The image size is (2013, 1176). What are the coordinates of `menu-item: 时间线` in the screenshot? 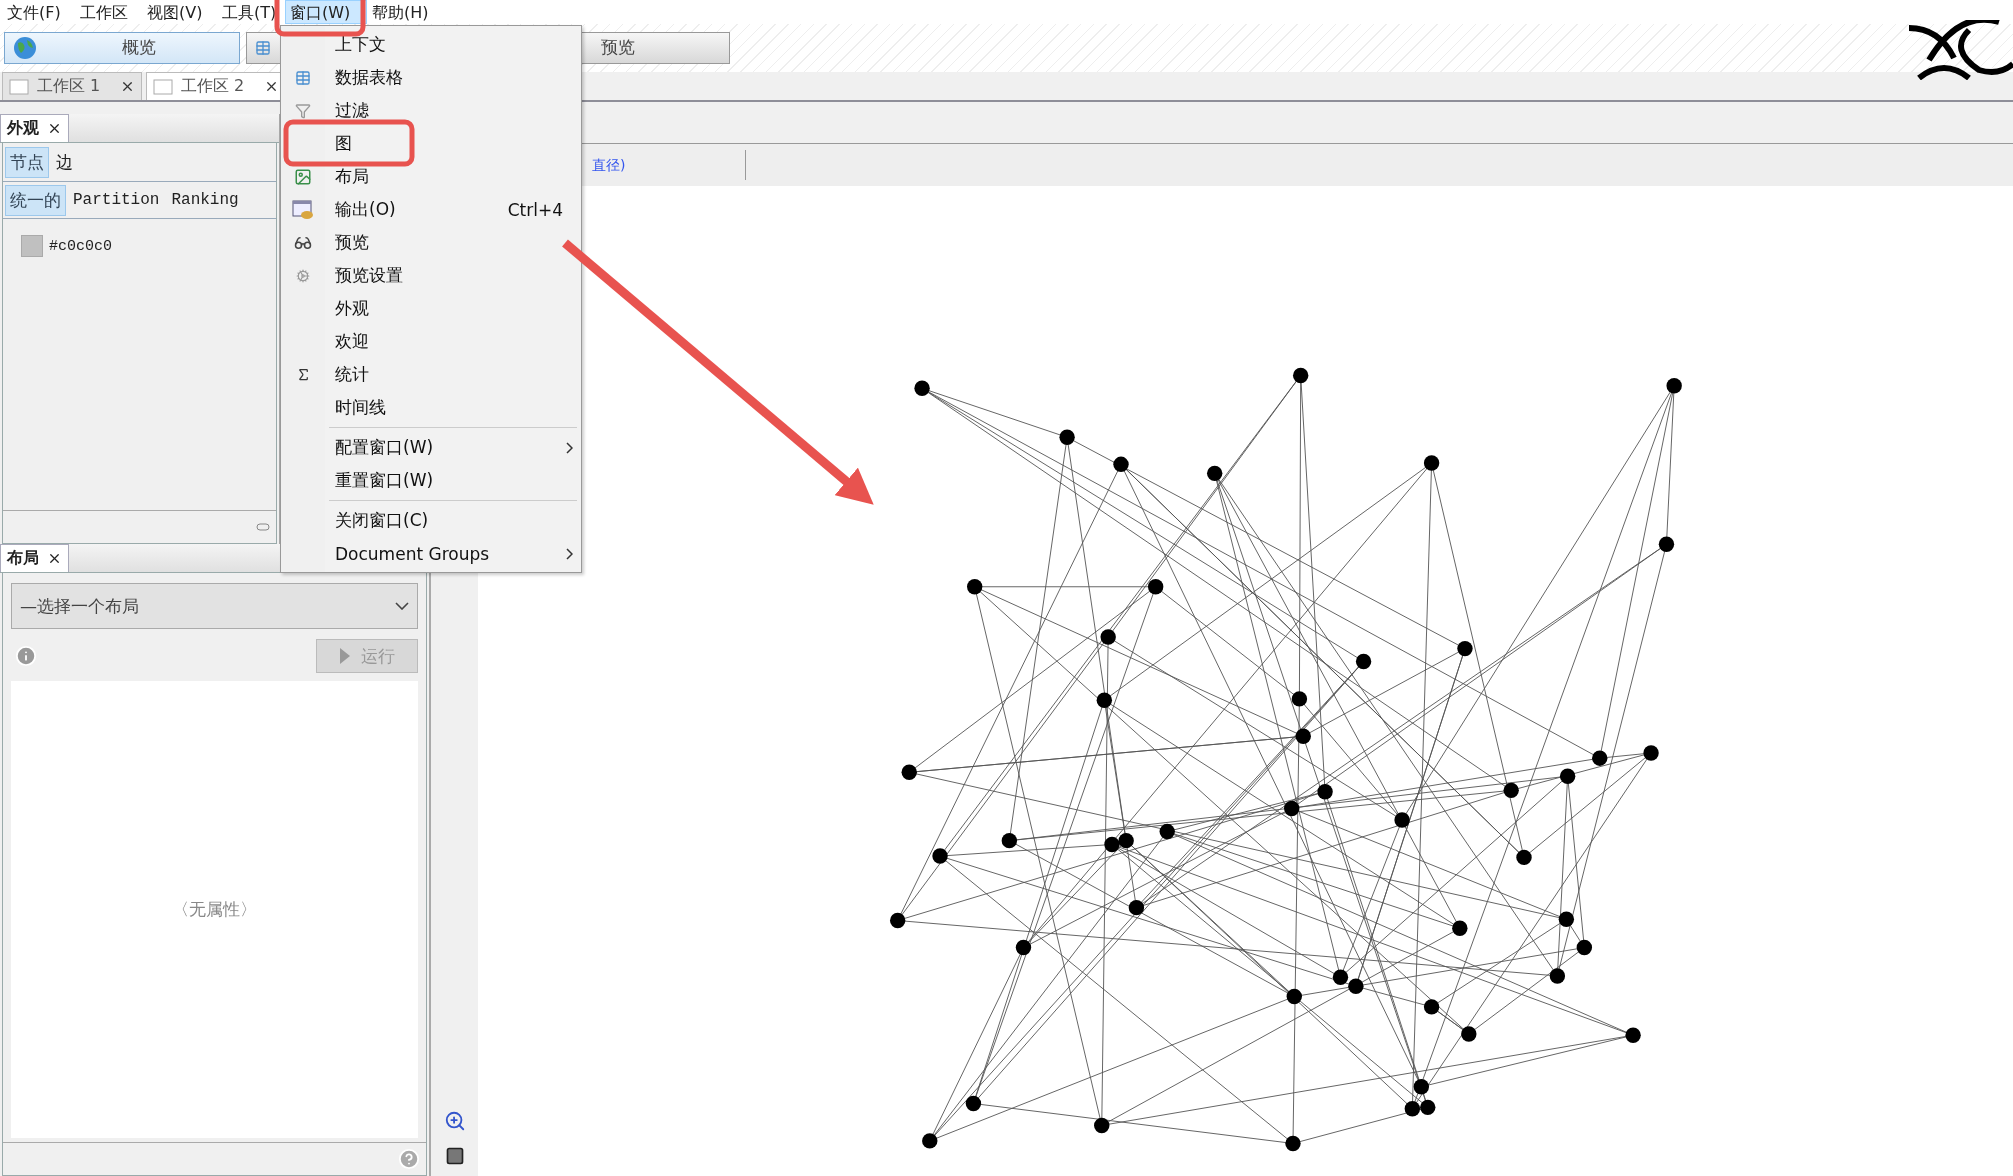 It's located at (431, 407).